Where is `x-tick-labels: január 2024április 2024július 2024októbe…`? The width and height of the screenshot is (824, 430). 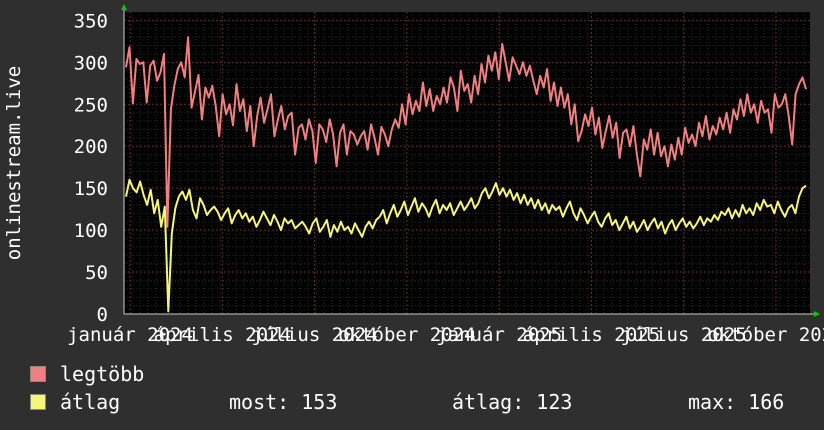
x-tick-labels: január 2024április 2024július 2024októbe… is located at coordinates (445, 335).